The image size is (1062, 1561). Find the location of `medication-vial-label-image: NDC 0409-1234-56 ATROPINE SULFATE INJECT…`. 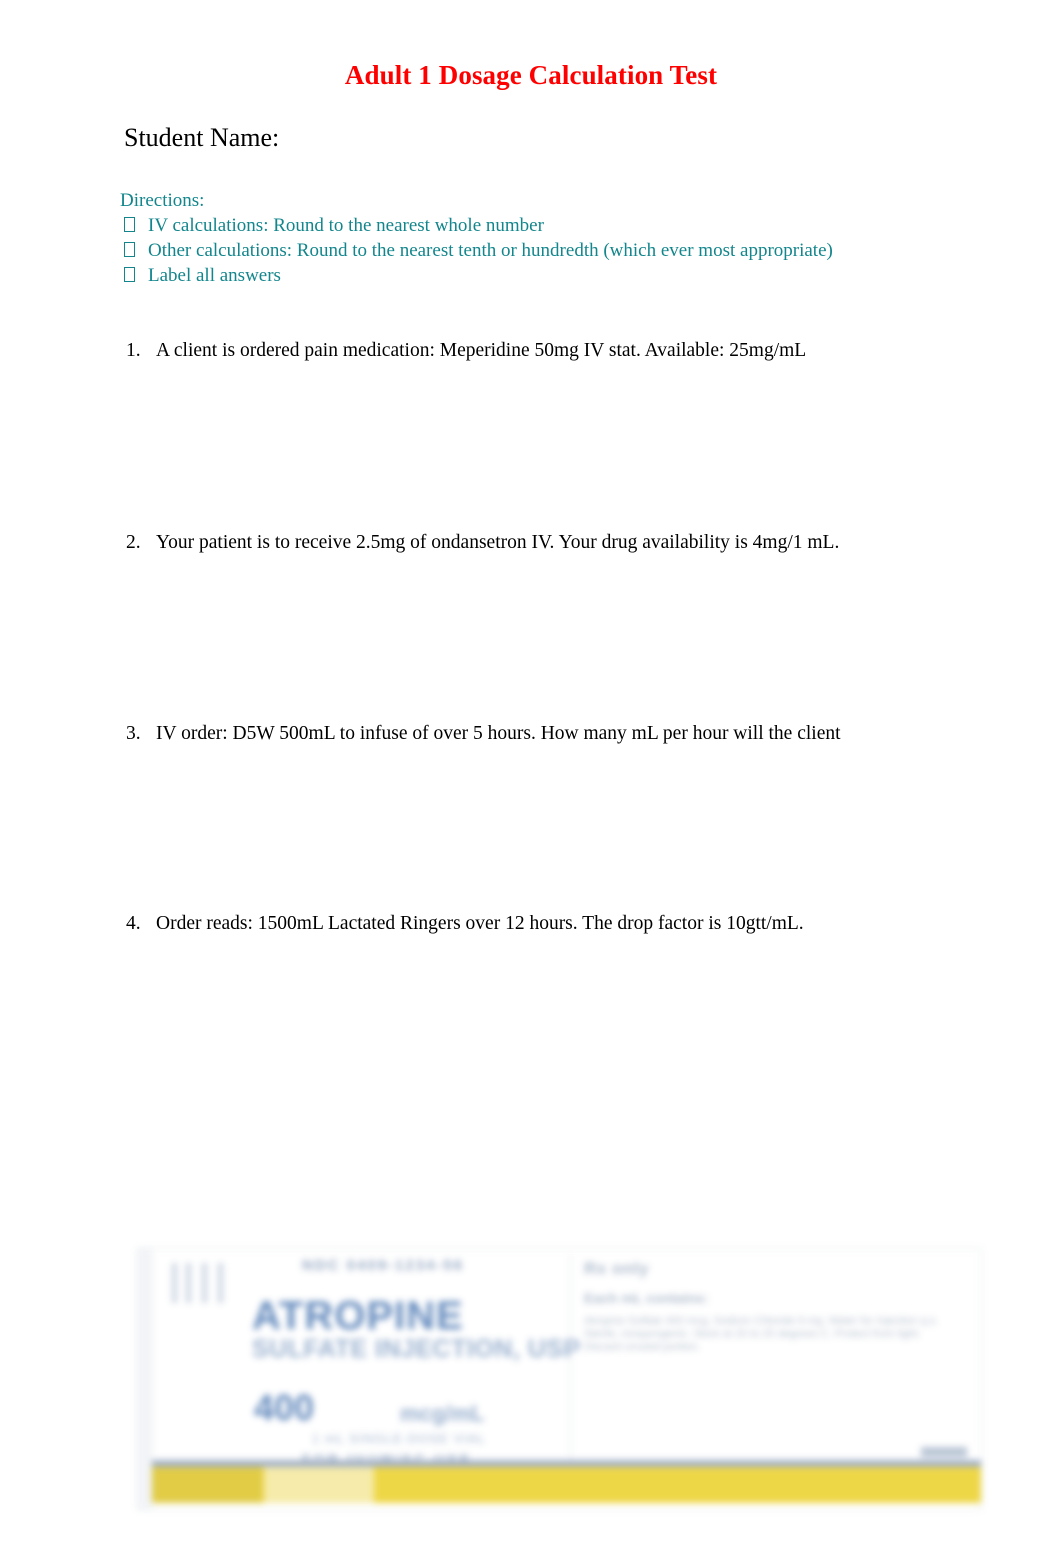

medication-vial-label-image: NDC 0409-1234-56 ATROPINE SULFATE INJECT… is located at coordinates (559, 1379).